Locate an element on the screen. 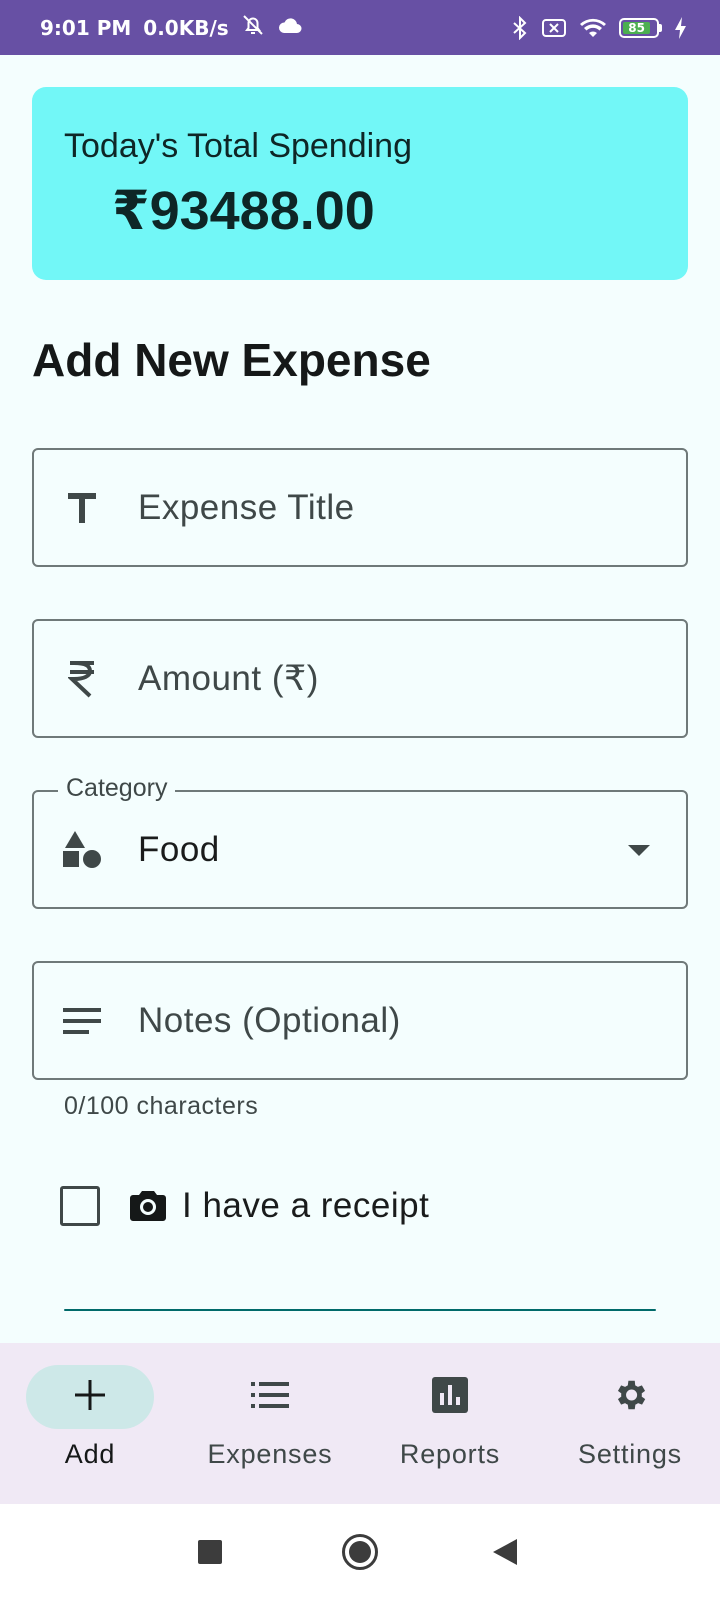 This screenshot has height=1600, width=720. receipt-label: I have a receipt is located at coordinates (306, 1205).